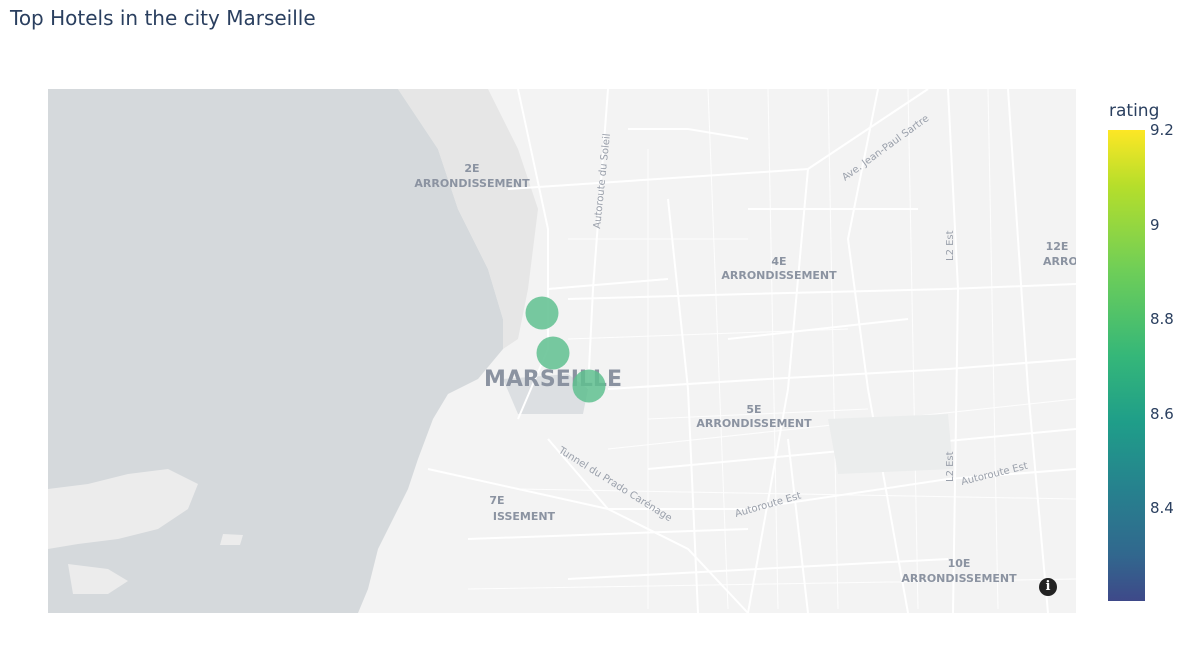  Describe the element at coordinates (885, 148) in the screenshot. I see `svg-text: Ave. Jean-Paul Sartre` at that location.